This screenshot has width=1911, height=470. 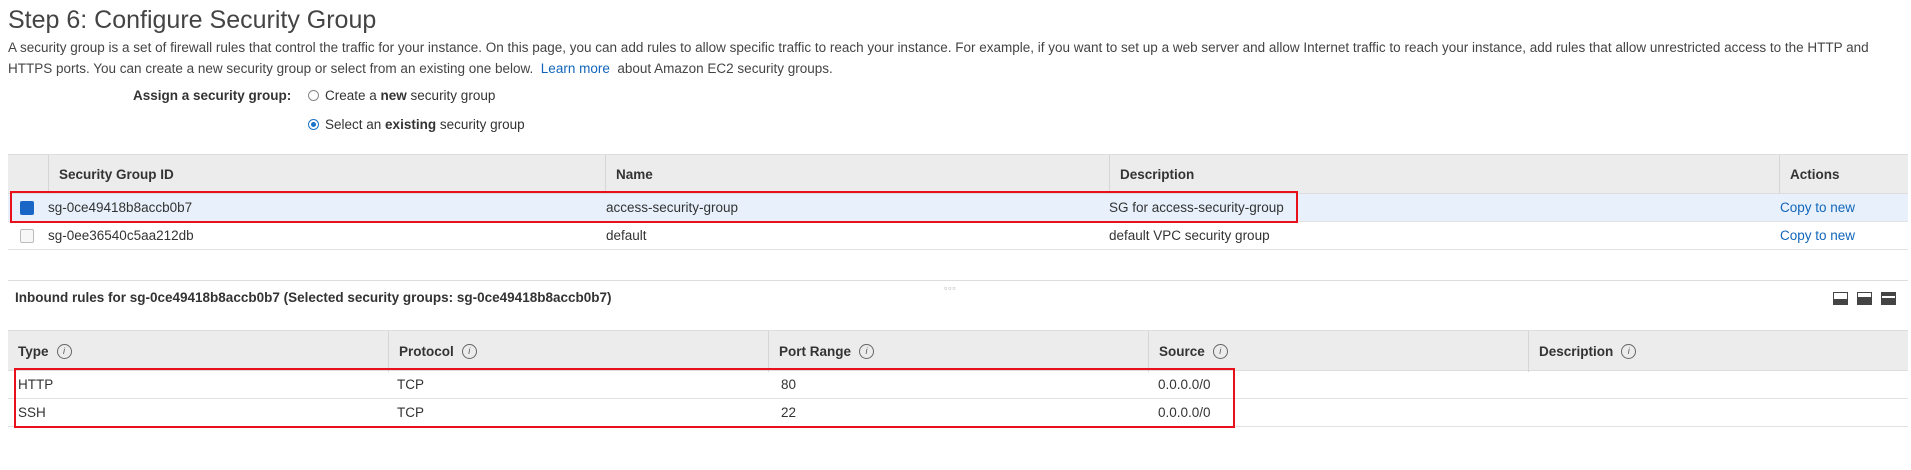 What do you see at coordinates (789, 384) in the screenshot?
I see `rule-port-range: 80` at bounding box center [789, 384].